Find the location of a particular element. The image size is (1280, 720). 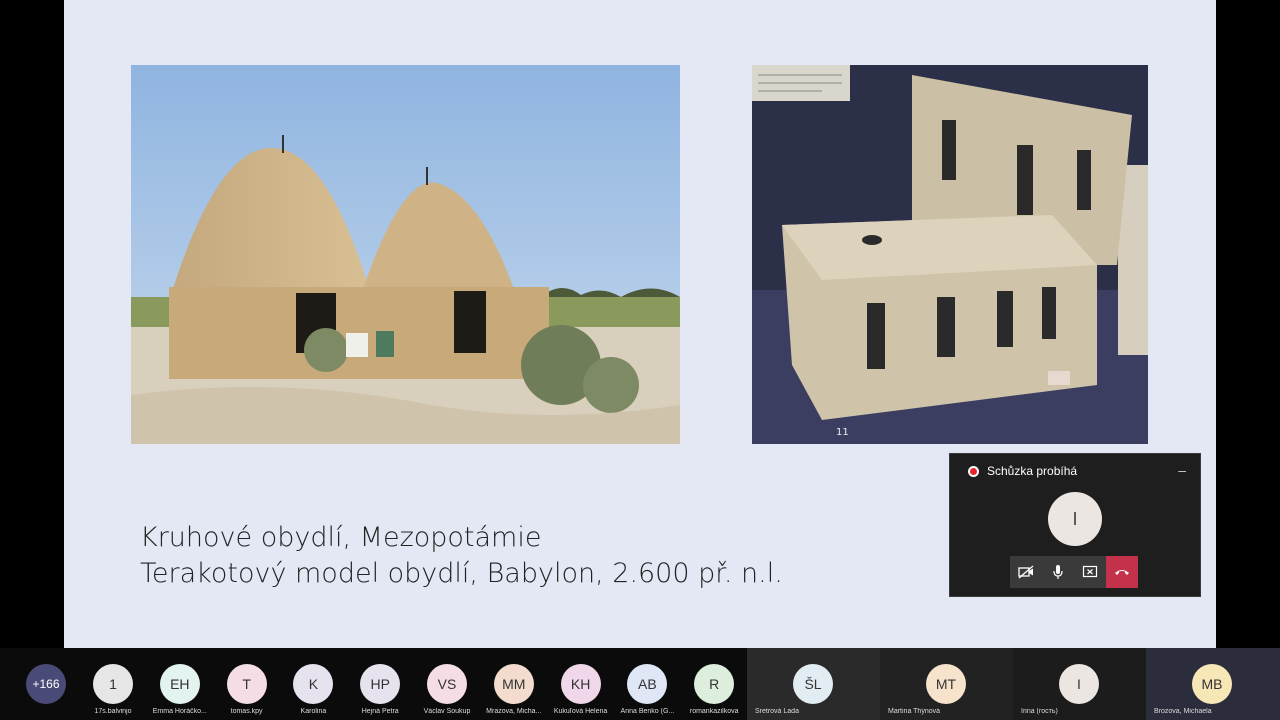

model-number-label: 11 is located at coordinates (842, 432).